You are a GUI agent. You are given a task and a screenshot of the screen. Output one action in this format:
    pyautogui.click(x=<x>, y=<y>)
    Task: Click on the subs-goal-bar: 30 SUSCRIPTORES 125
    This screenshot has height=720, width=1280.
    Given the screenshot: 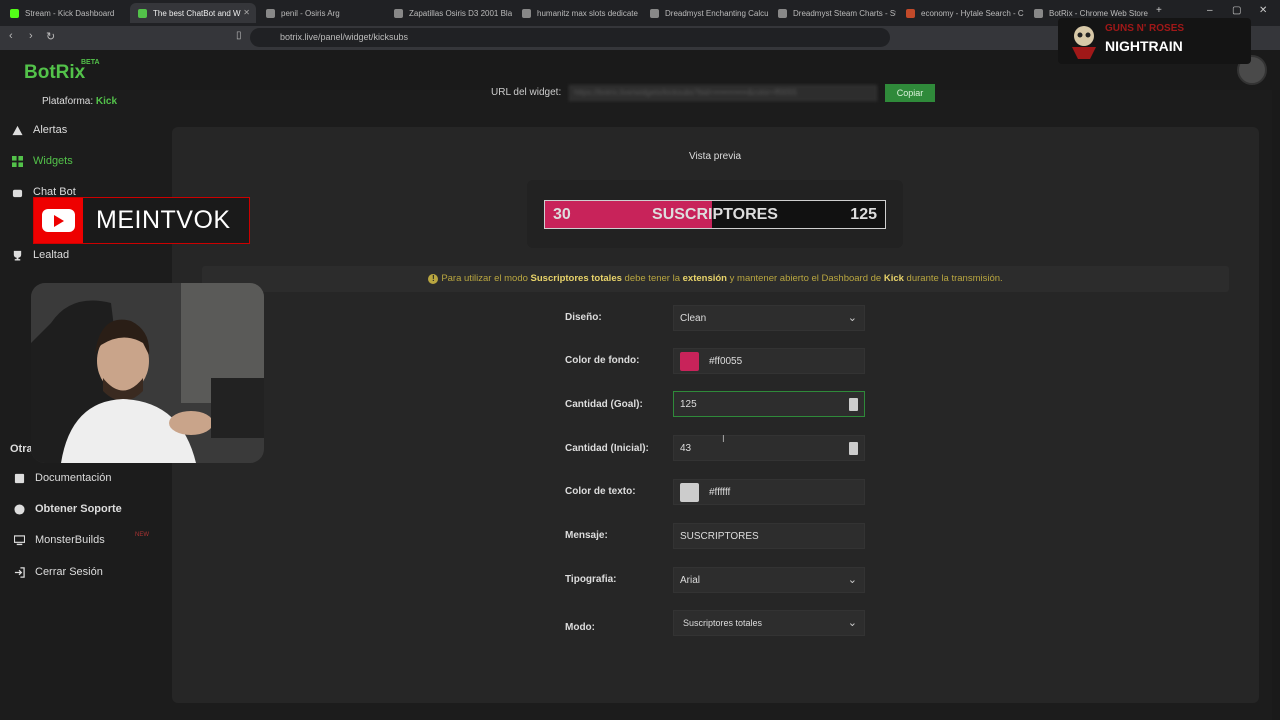 What is the action you would take?
    pyautogui.click(x=715, y=214)
    